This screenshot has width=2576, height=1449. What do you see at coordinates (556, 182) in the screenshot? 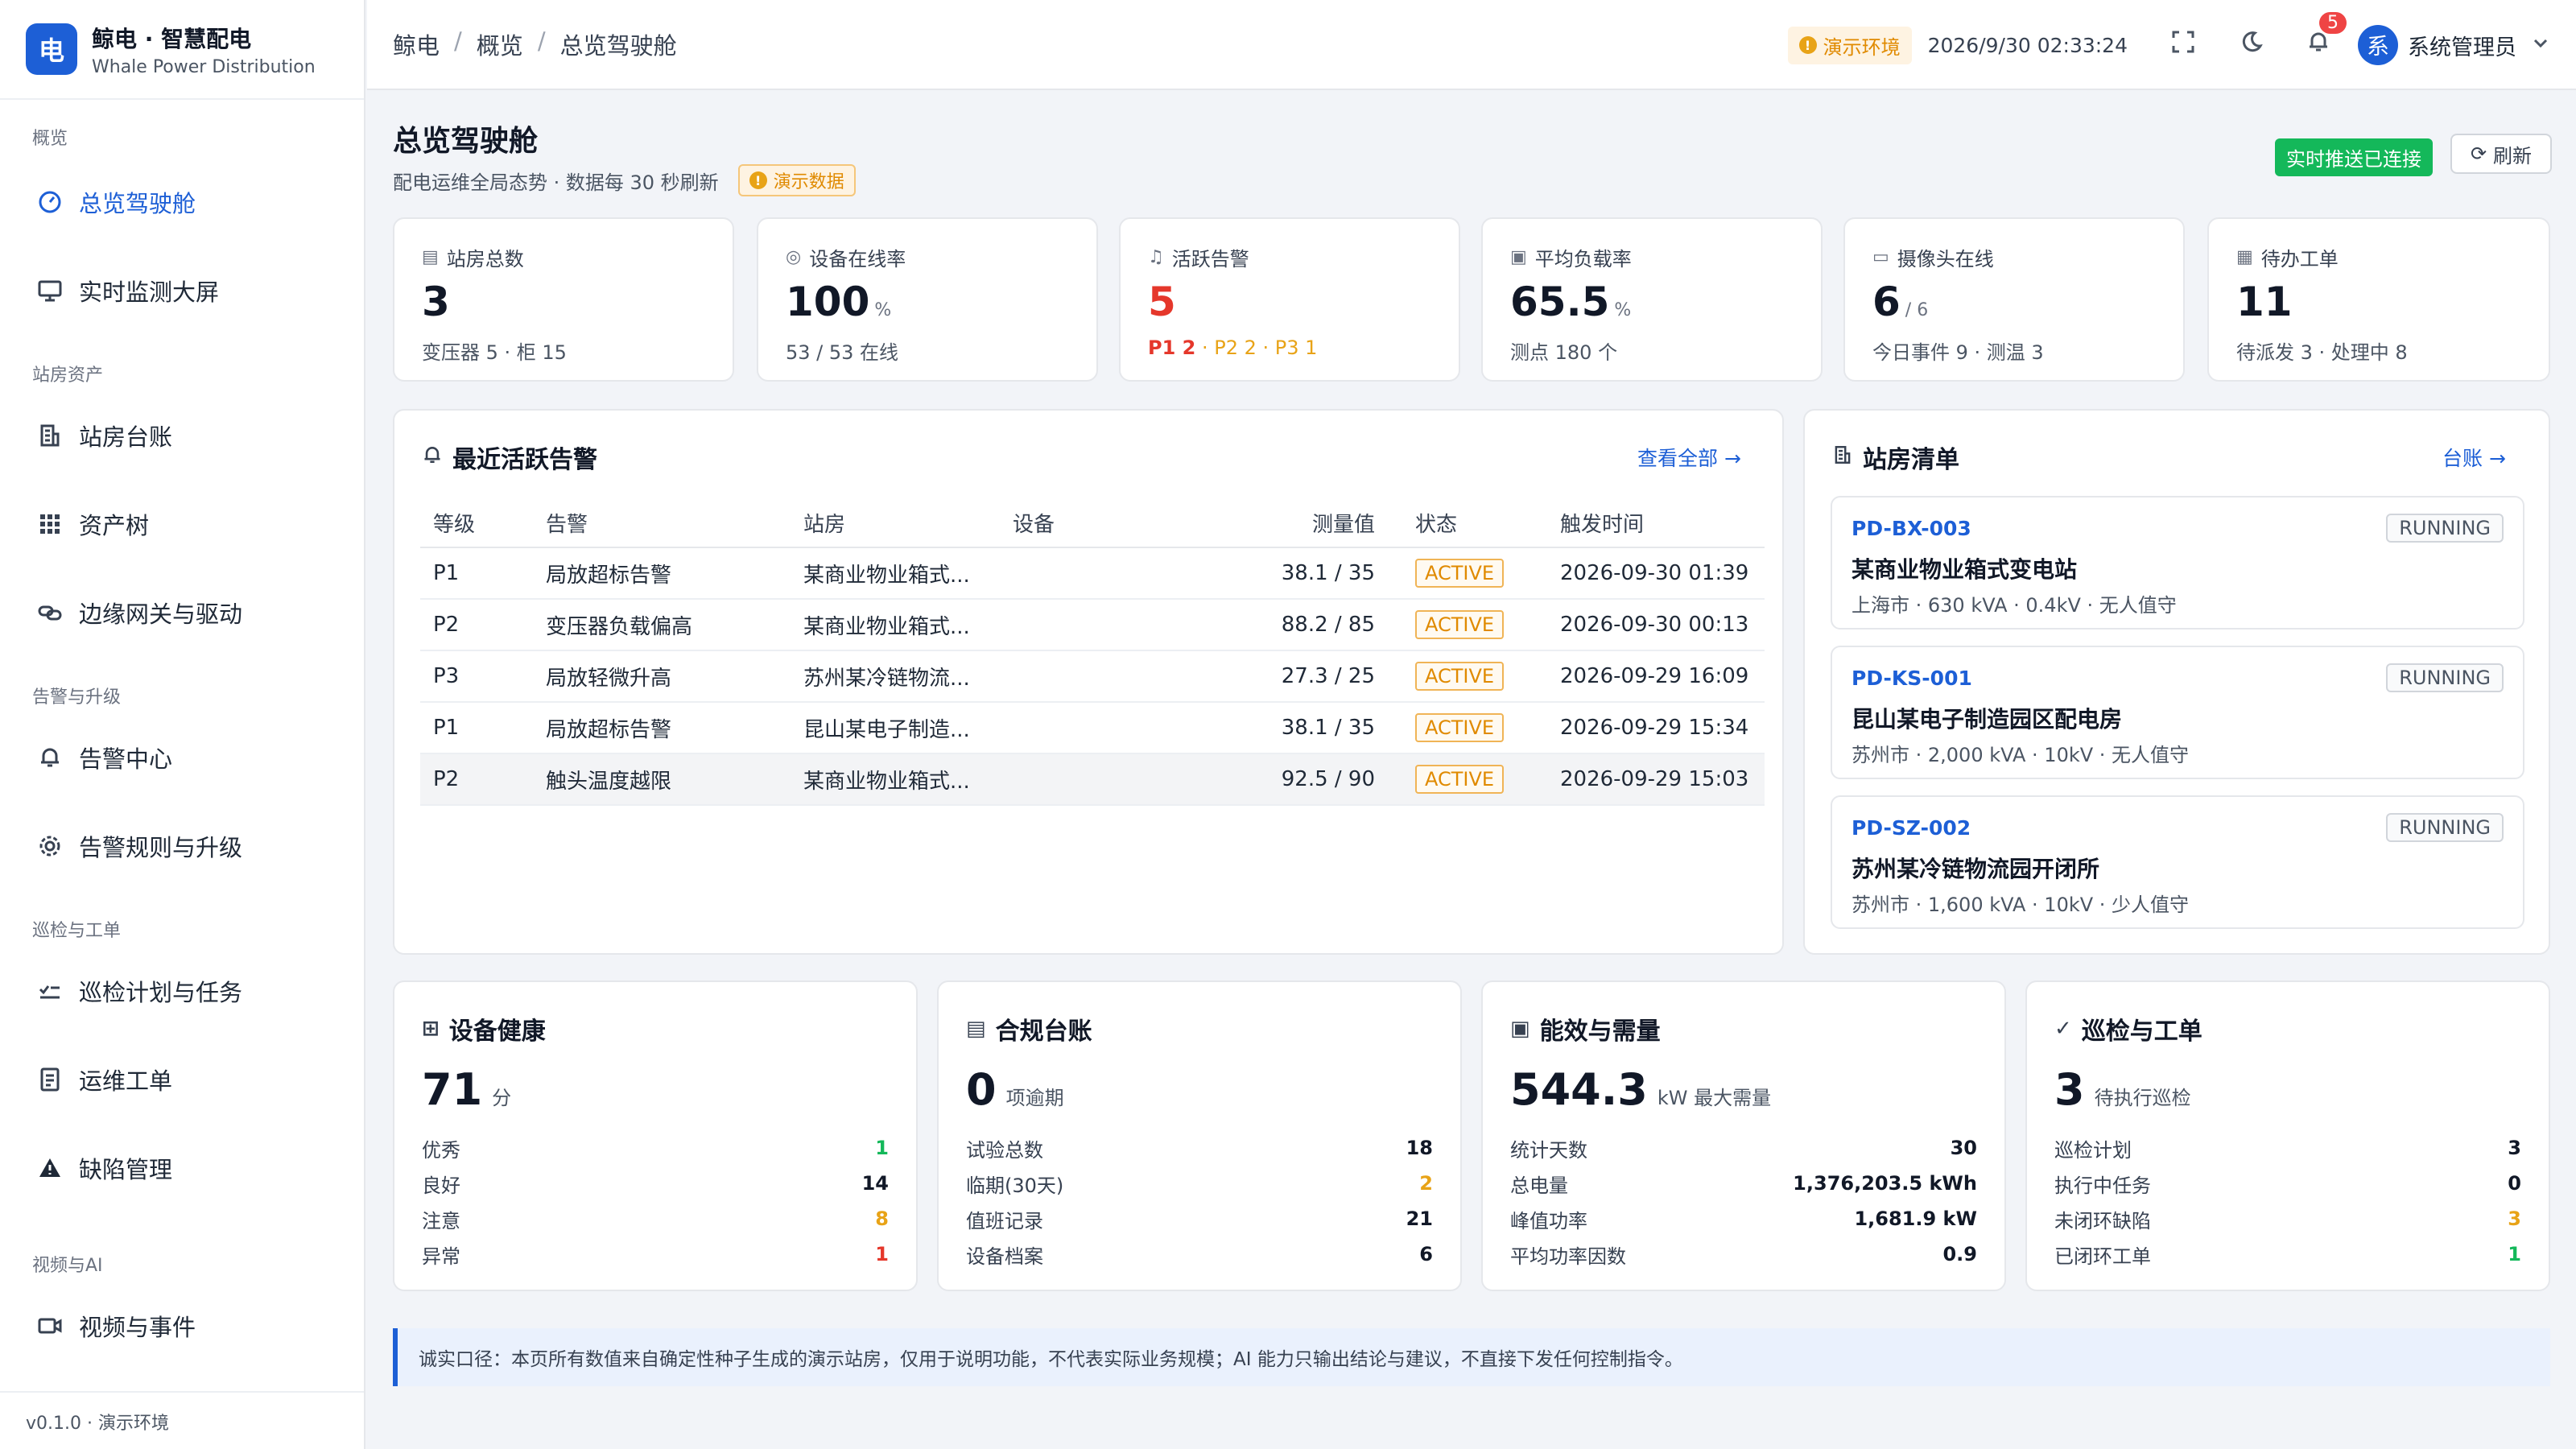
I see `page-subtitle-text: 配电运维全局态势 · 数据每 30 秒刷新` at bounding box center [556, 182].